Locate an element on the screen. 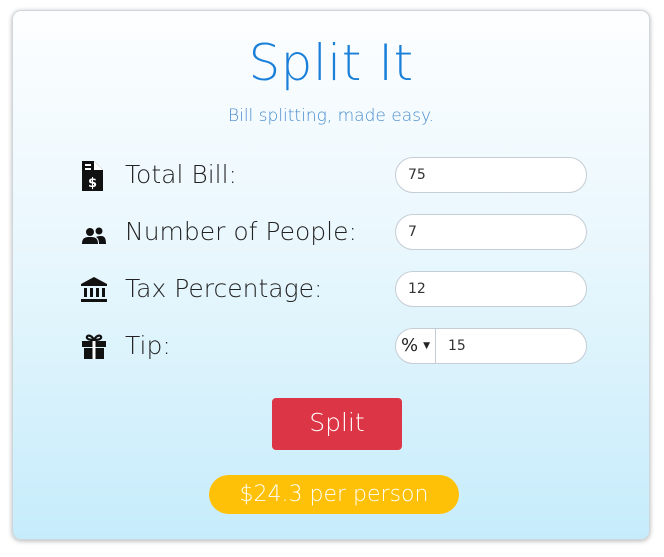  tax-input: 12 is located at coordinates (491, 289).